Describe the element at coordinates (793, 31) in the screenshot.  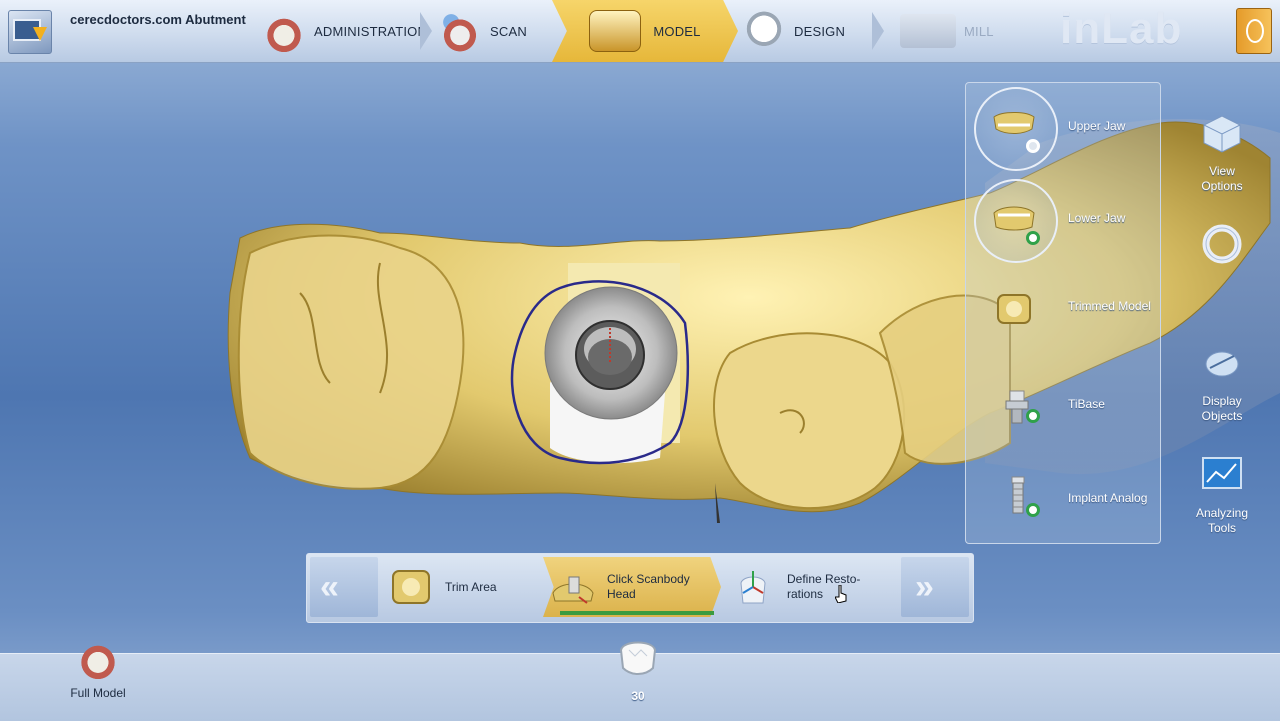
I see `phase-design: DESIGN` at that location.